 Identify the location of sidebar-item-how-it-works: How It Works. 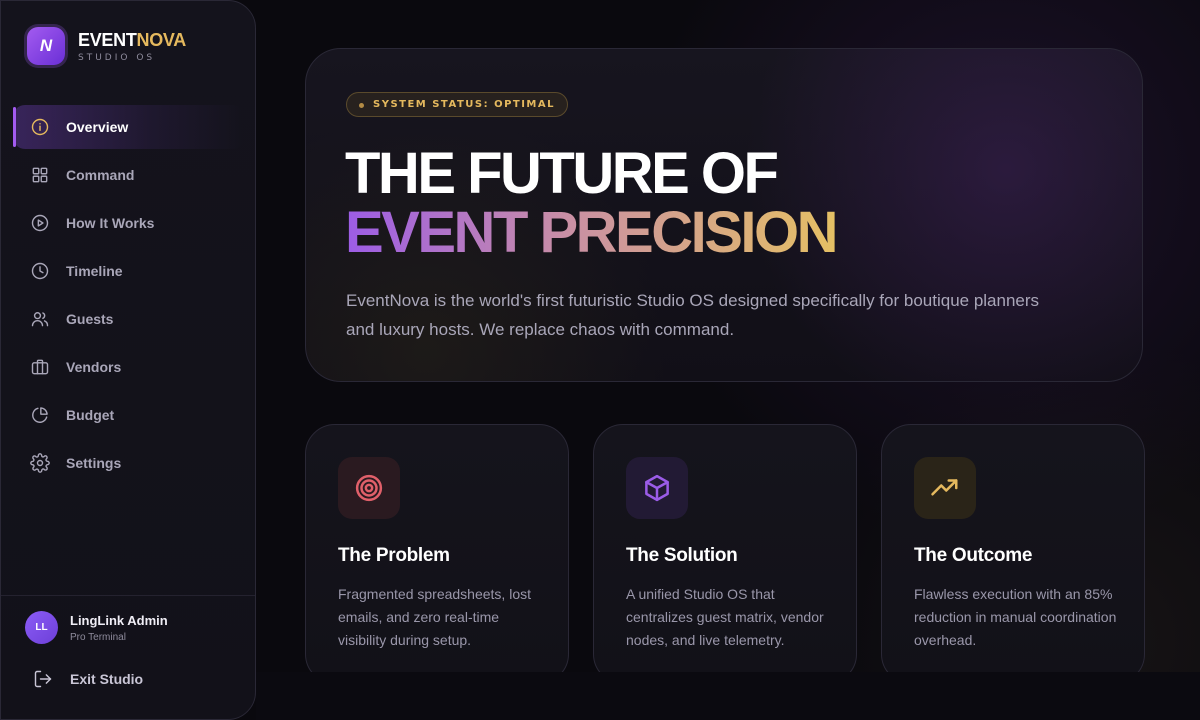
(129, 223).